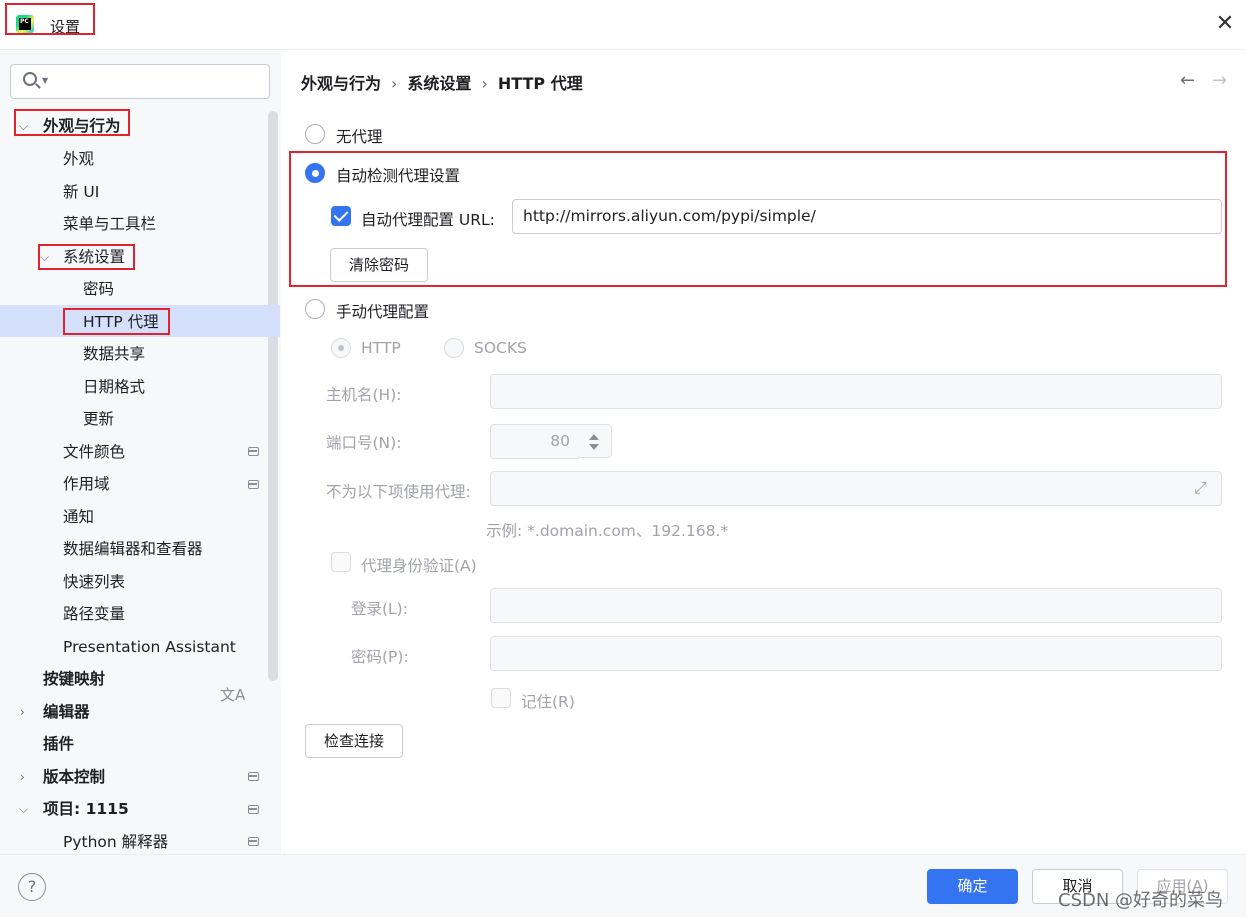 This screenshot has width=1246, height=917. I want to click on search-input: ▼, so click(140, 81).